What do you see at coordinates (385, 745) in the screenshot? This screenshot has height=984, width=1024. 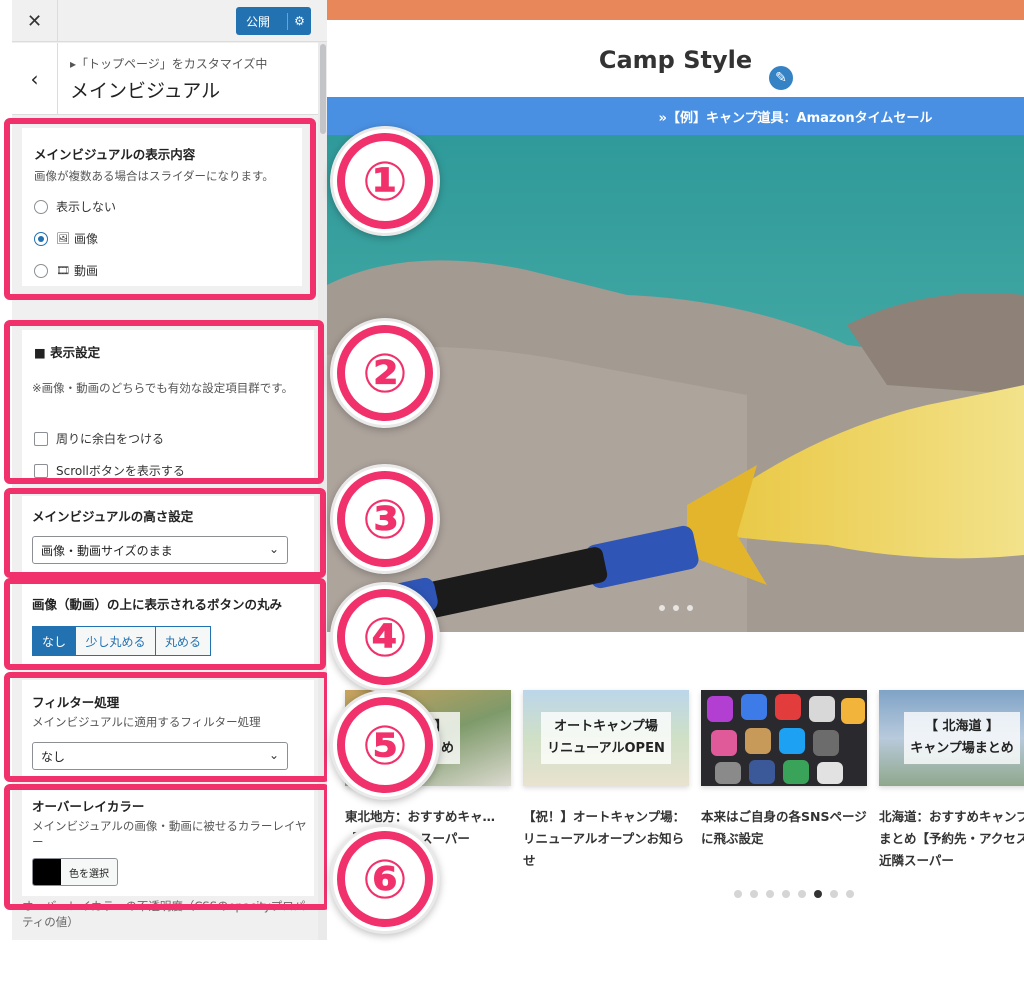 I see `marker-5: ⑤` at bounding box center [385, 745].